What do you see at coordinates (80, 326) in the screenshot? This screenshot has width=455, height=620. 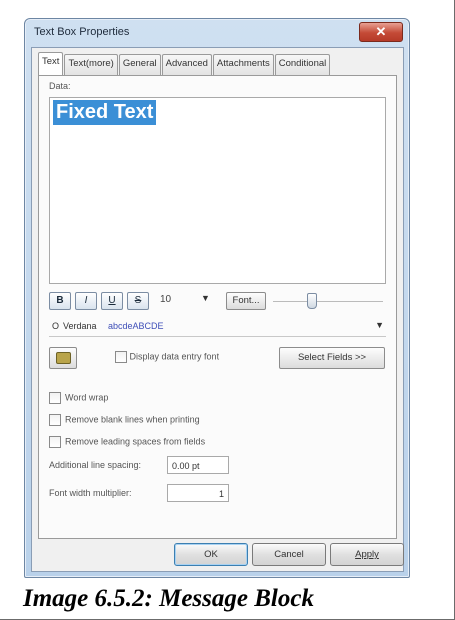 I see `font-name: Verdana` at bounding box center [80, 326].